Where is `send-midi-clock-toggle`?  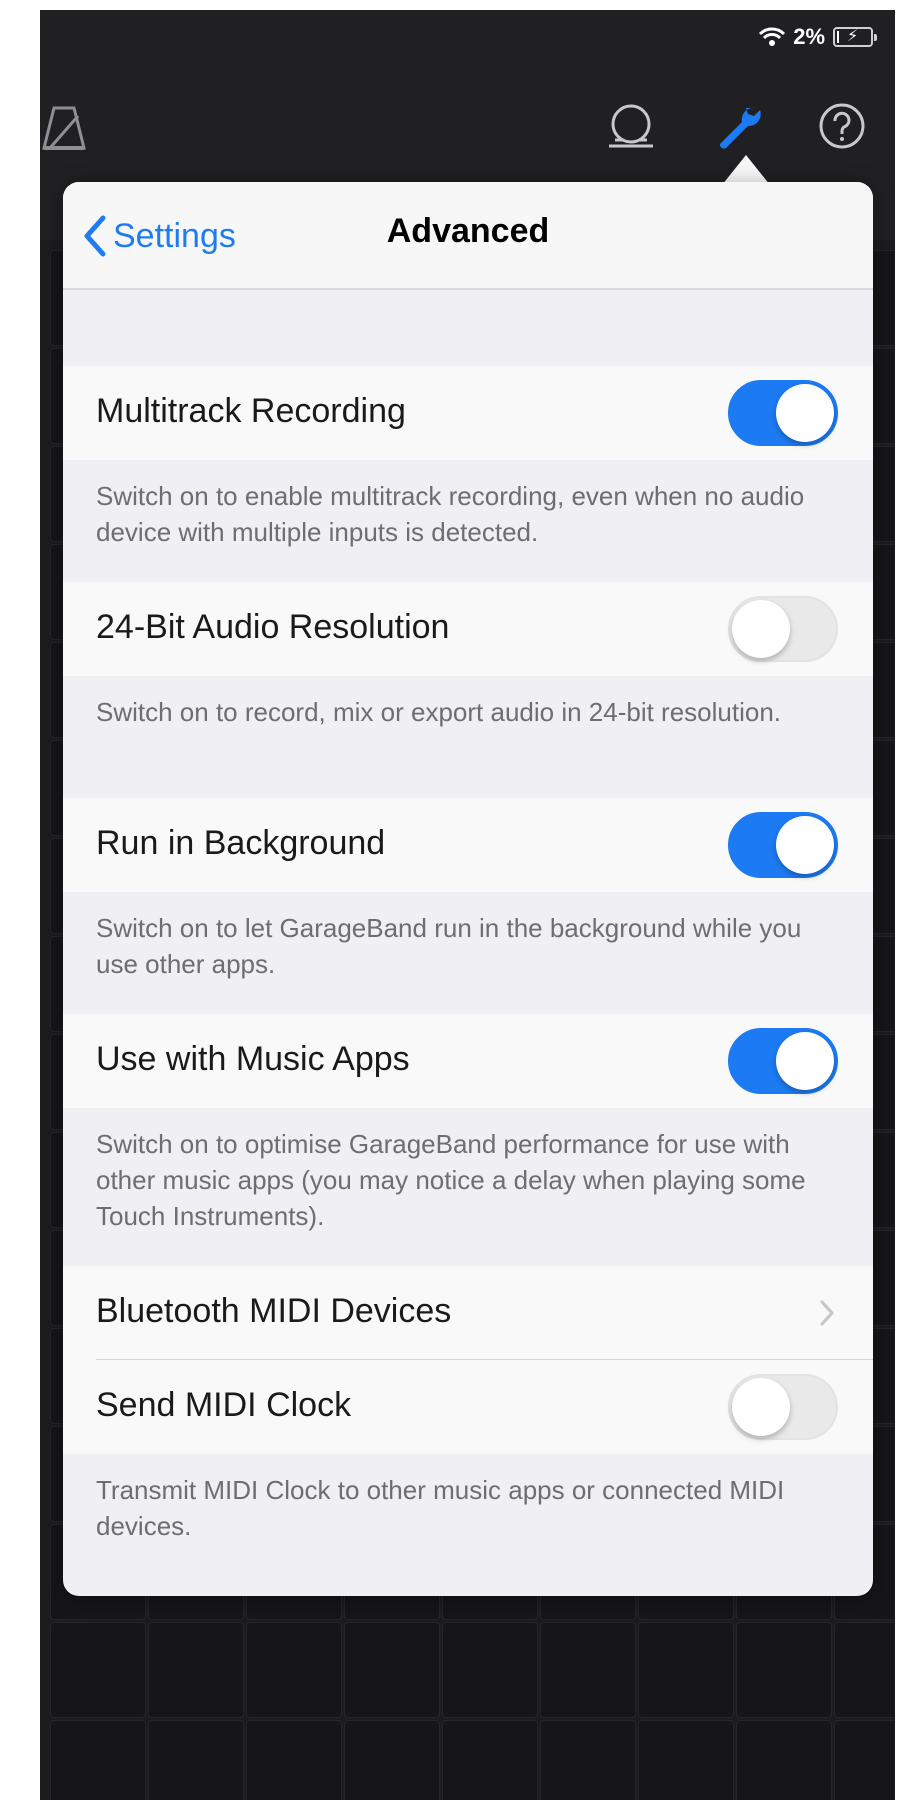
send-midi-clock-toggle is located at coordinates (783, 1407).